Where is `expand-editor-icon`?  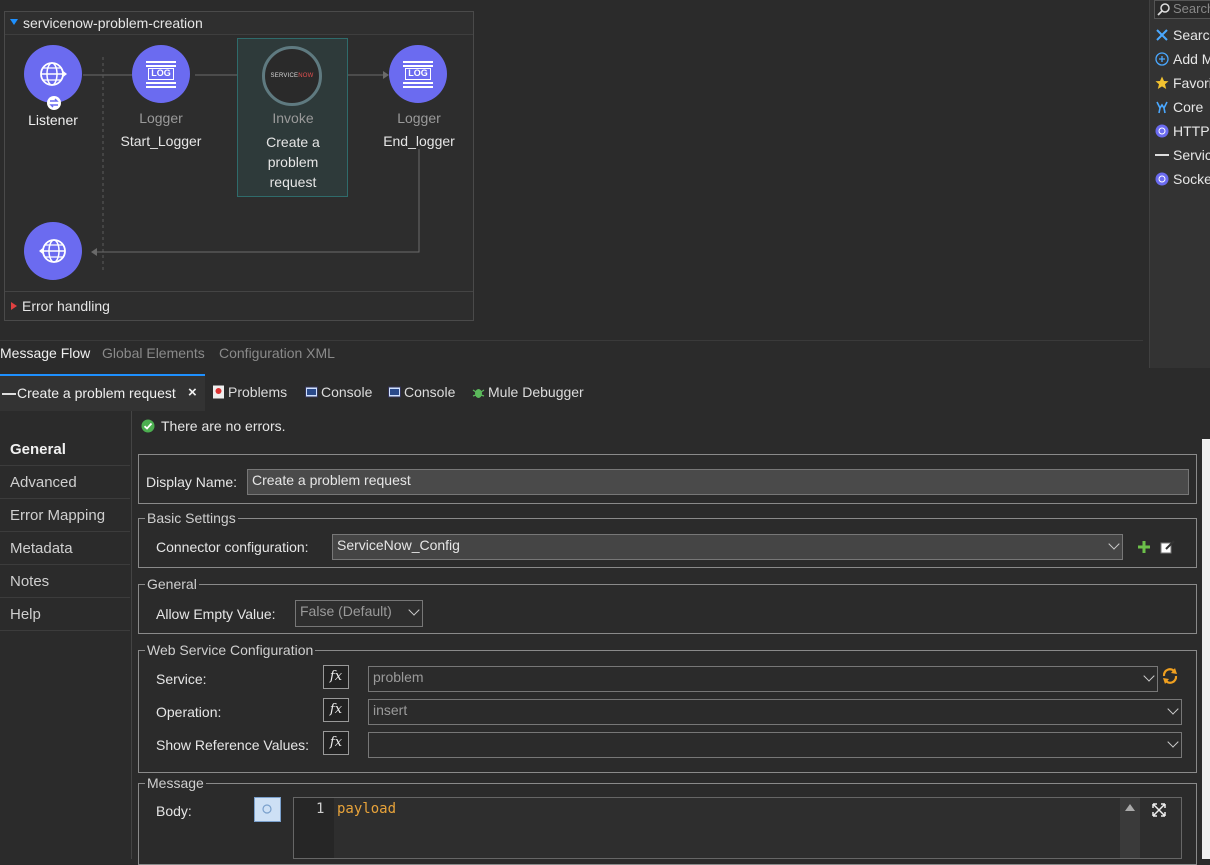 expand-editor-icon is located at coordinates (1159, 810).